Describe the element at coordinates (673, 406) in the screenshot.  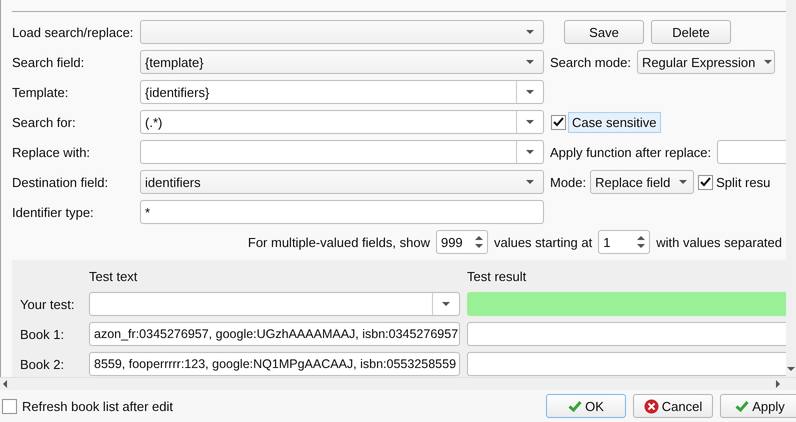
I see `dialog-button: Cancel` at that location.